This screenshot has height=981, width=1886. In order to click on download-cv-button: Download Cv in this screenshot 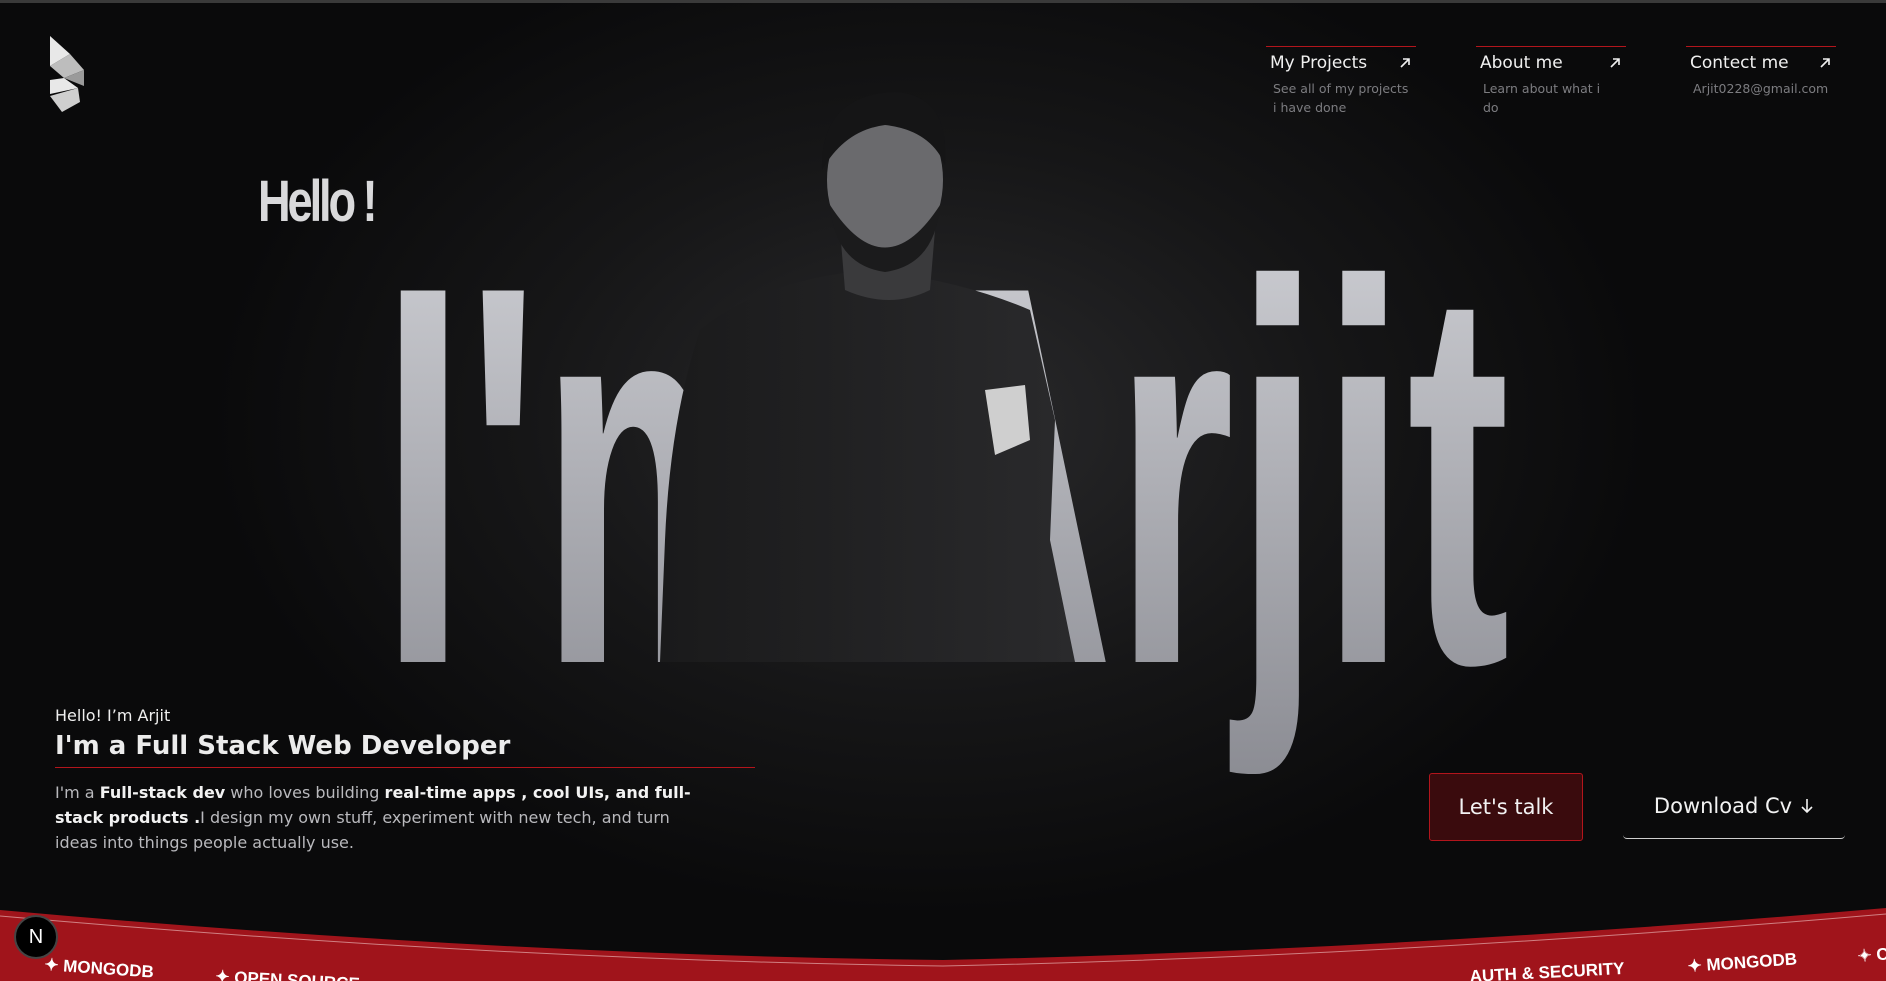, I will do `click(1734, 806)`.